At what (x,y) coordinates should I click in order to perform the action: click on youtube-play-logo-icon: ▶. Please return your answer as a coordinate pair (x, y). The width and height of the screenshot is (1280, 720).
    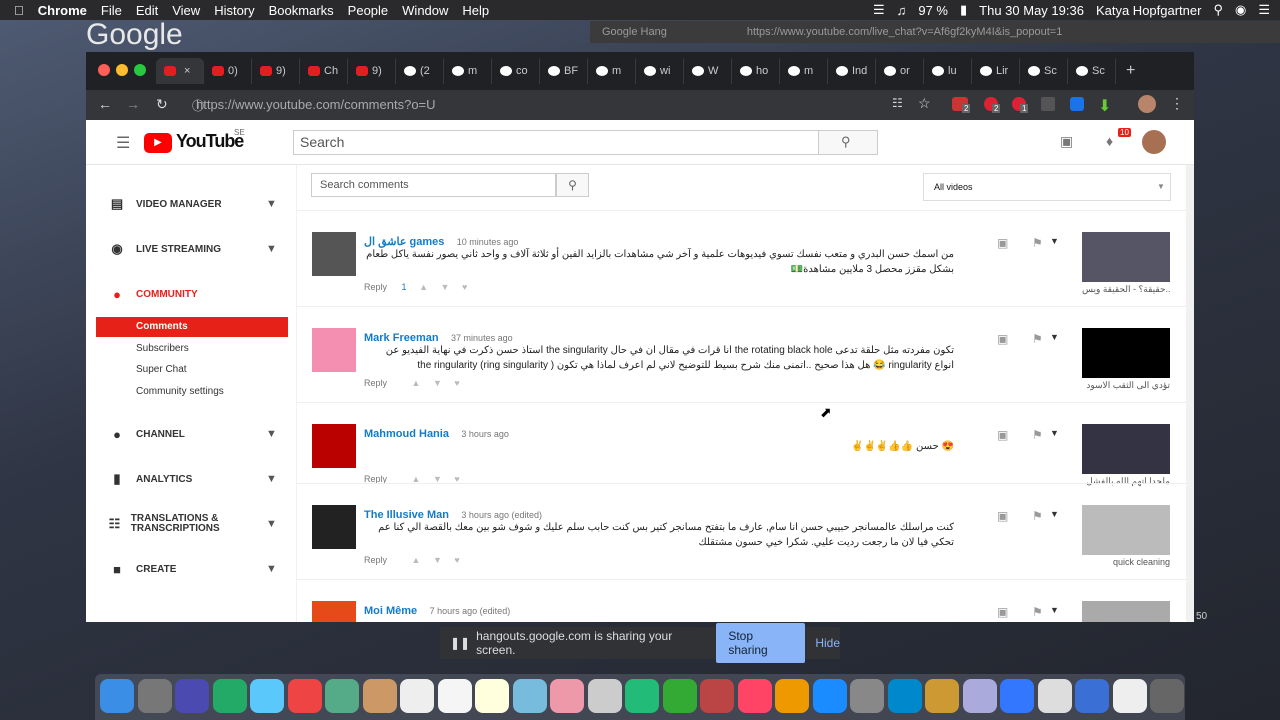
    Looking at the image, I should click on (158, 143).